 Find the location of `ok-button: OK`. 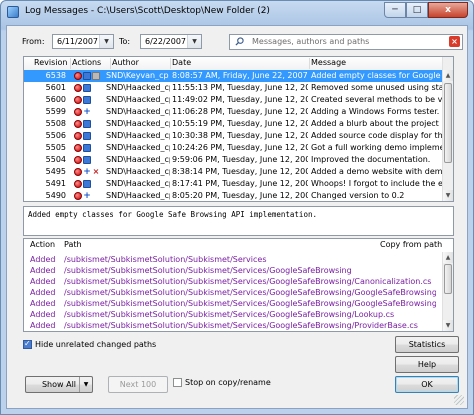

ok-button: OK is located at coordinates (427, 384).